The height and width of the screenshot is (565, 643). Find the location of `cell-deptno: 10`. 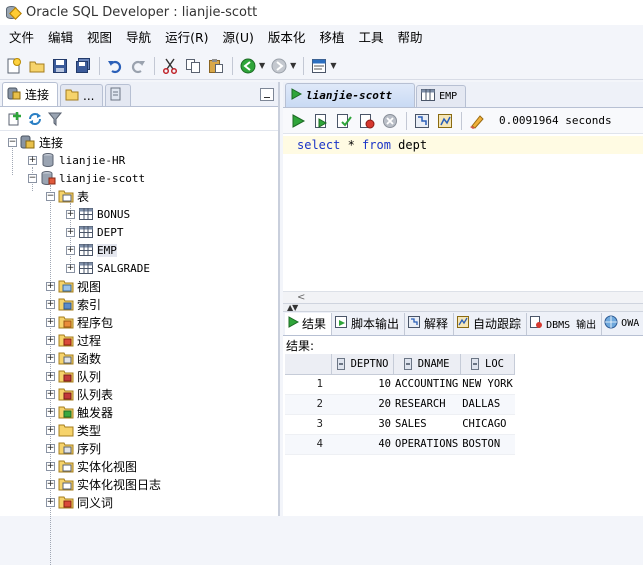

cell-deptno: 10 is located at coordinates (362, 384).